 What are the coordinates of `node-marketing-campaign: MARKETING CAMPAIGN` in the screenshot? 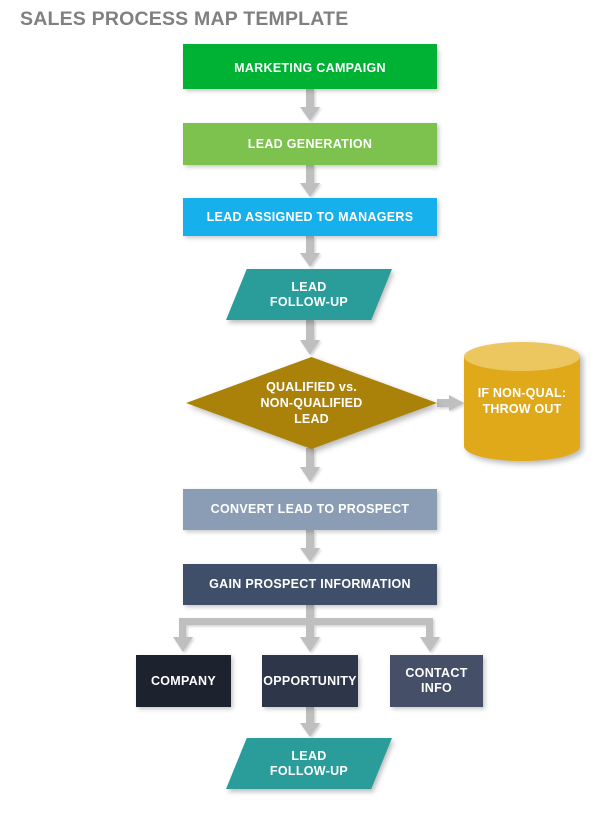 It's located at (310, 68).